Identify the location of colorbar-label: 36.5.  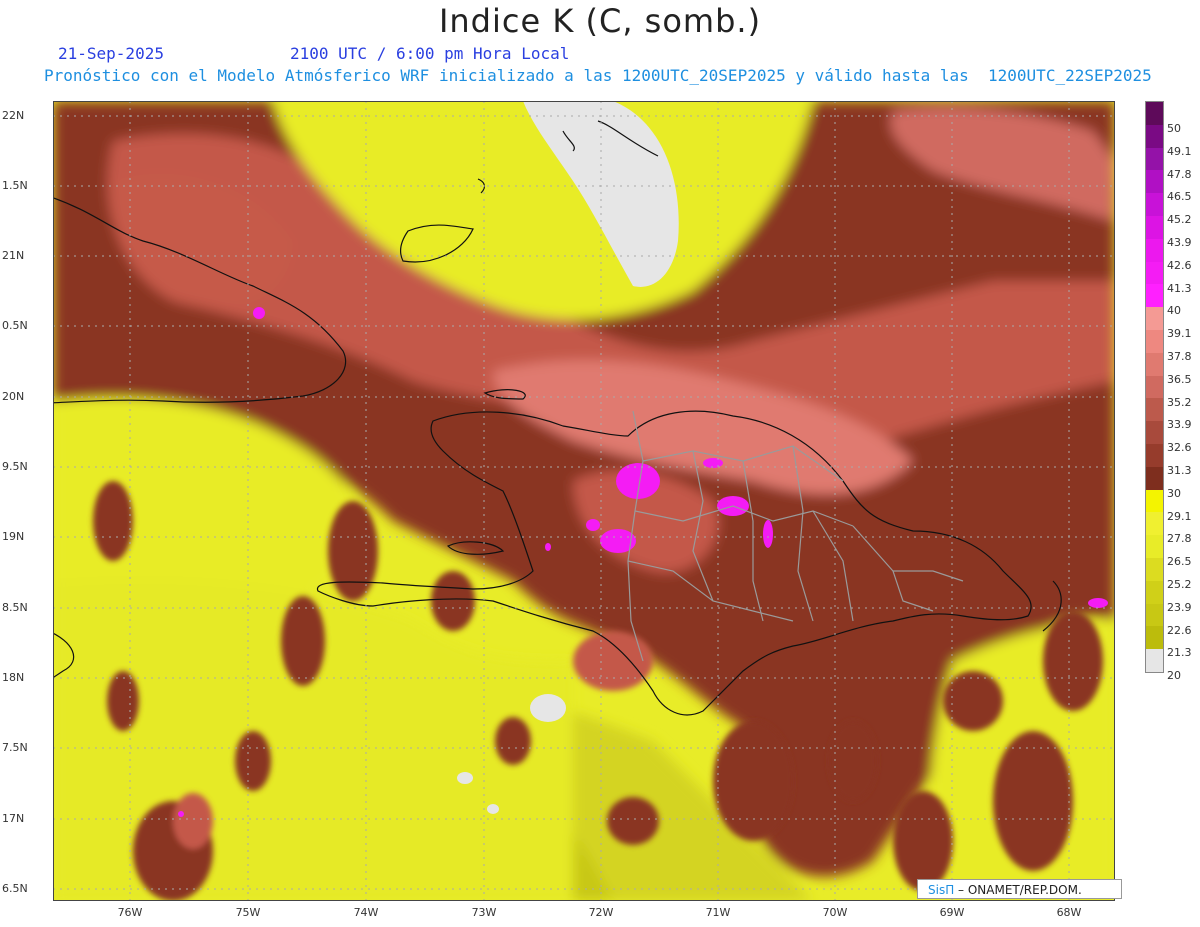
(1179, 379).